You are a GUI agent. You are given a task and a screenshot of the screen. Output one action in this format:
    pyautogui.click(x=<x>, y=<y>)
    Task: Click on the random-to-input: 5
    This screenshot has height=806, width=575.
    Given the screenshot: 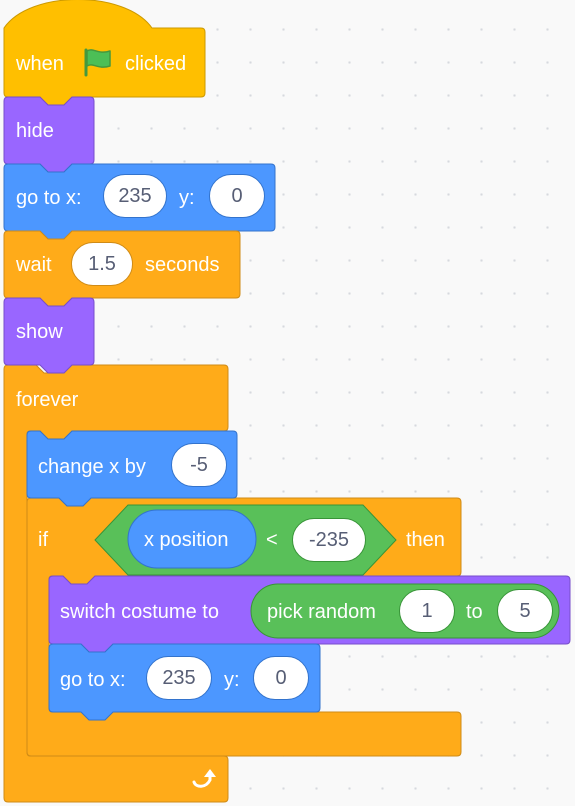 What is the action you would take?
    pyautogui.click(x=525, y=611)
    